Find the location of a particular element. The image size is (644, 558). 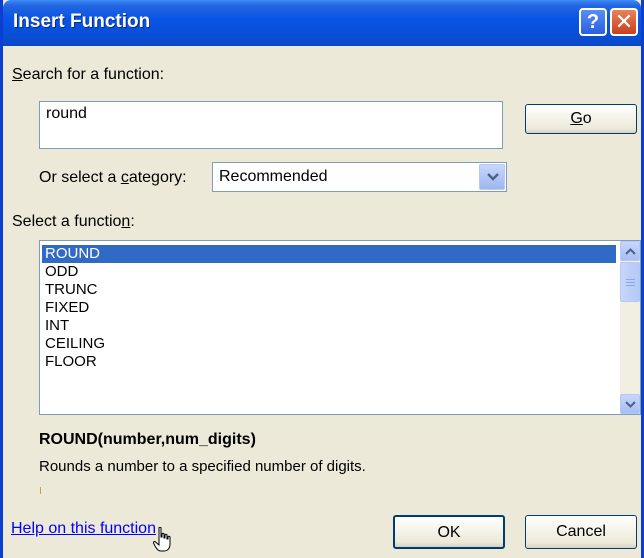

list-item-round: ROUND is located at coordinates (329, 254).